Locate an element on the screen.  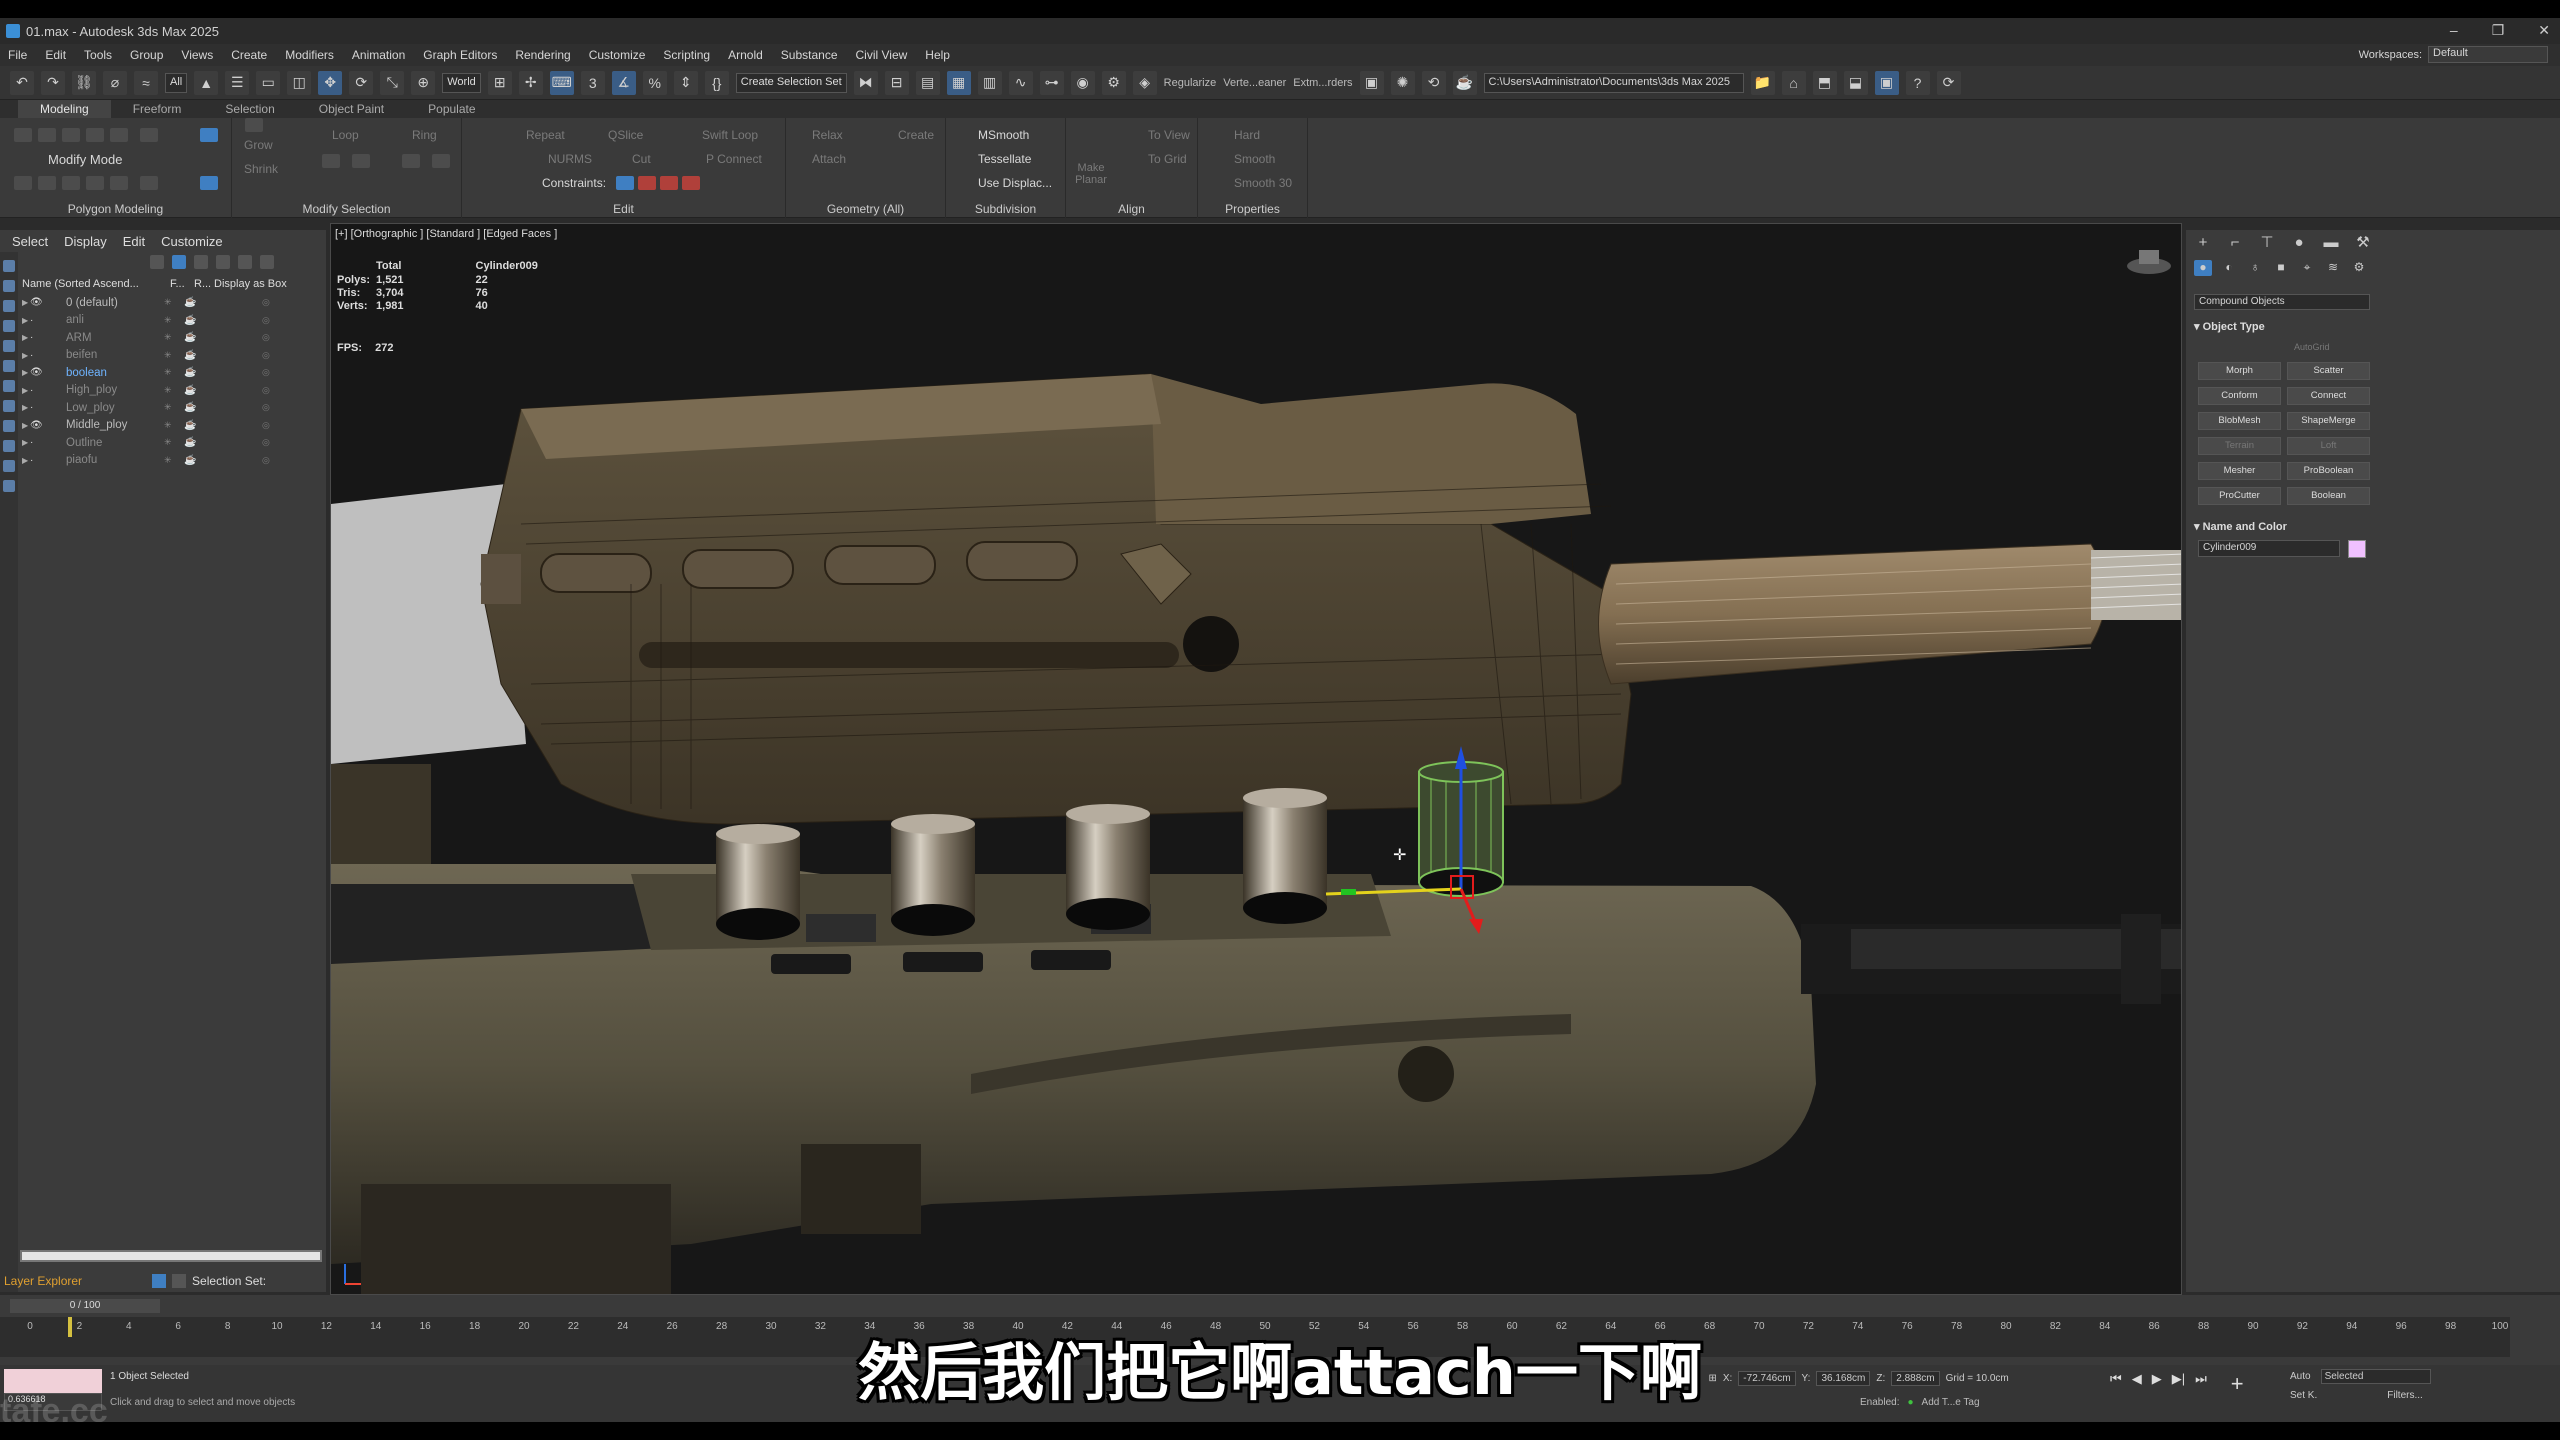
new-layer-icon is located at coordinates (223, 262).